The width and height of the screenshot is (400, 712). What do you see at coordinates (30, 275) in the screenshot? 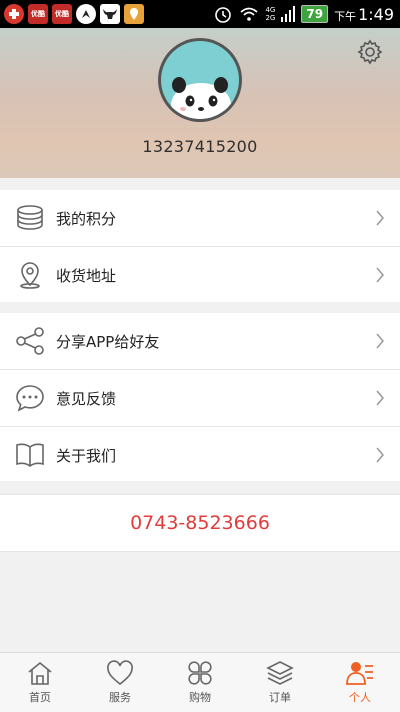
I see `location-pin-icon` at bounding box center [30, 275].